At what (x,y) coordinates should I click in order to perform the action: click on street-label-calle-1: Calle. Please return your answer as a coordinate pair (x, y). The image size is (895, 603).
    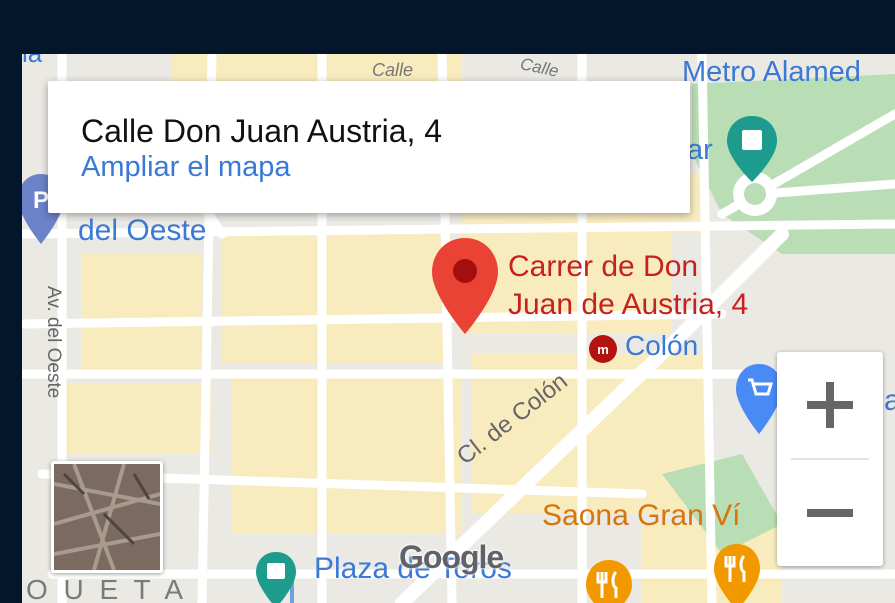
    Looking at the image, I should click on (393, 70).